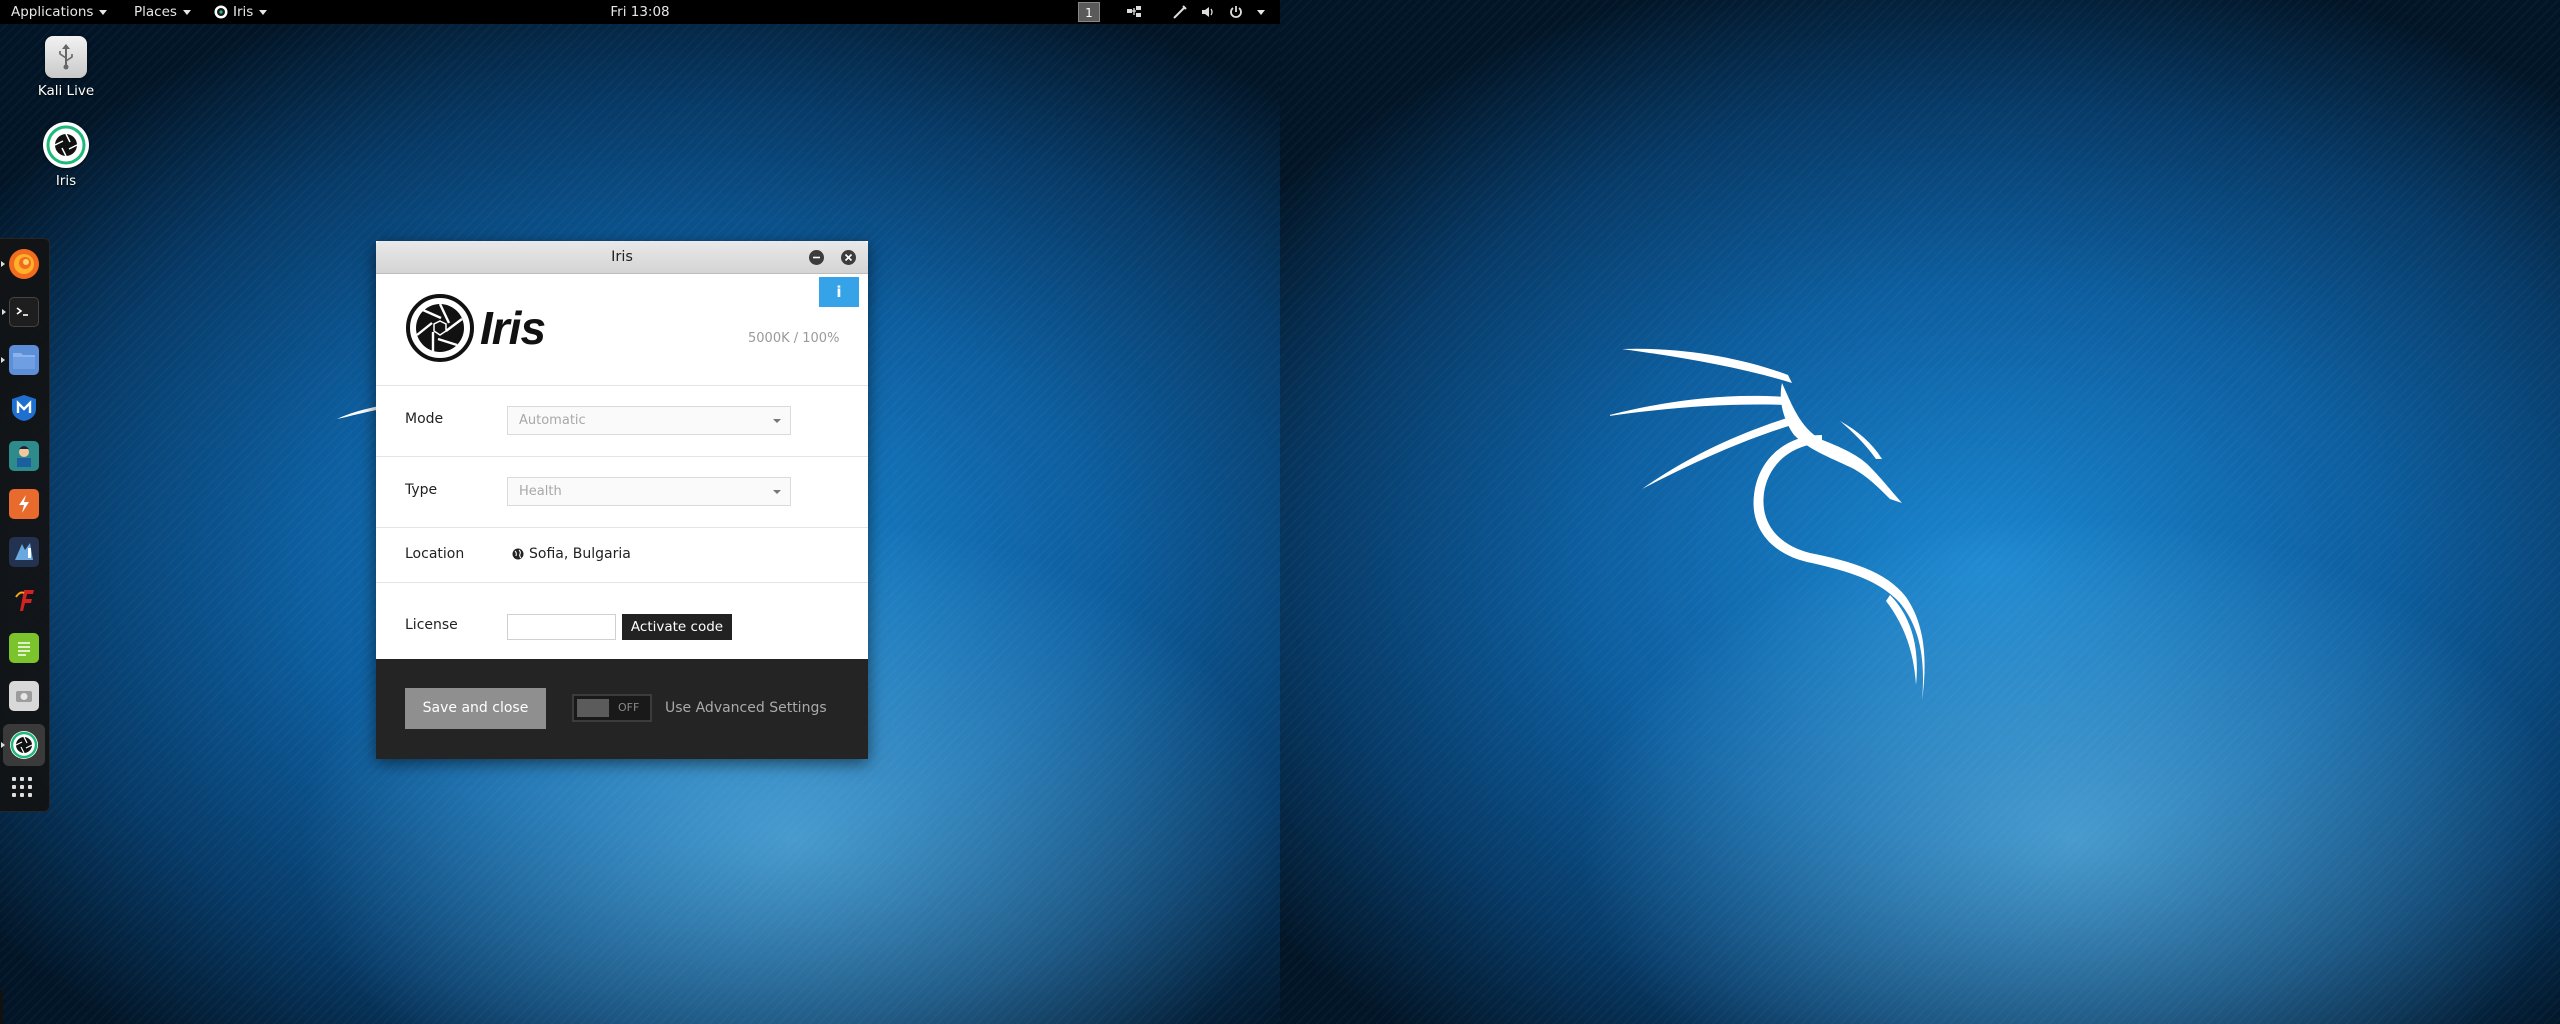  What do you see at coordinates (1134, 12) in the screenshot?
I see `network-icon` at bounding box center [1134, 12].